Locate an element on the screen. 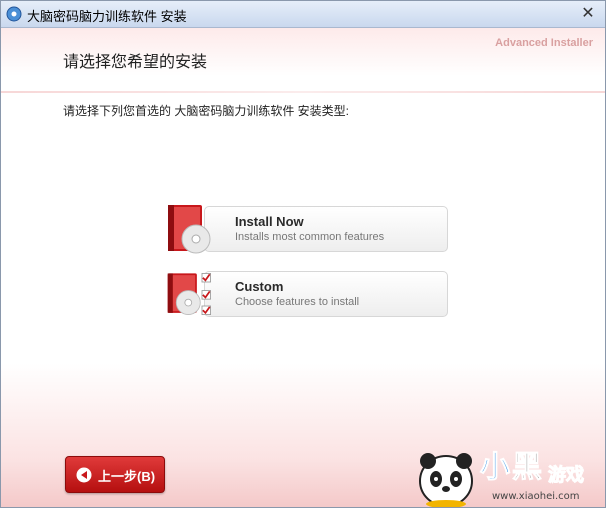 Image resolution: width=606 pixels, height=508 pixels. instruction-text: 请选择下列您首选的 大脑密码脑力训练软件 安装类型: is located at coordinates (206, 111).